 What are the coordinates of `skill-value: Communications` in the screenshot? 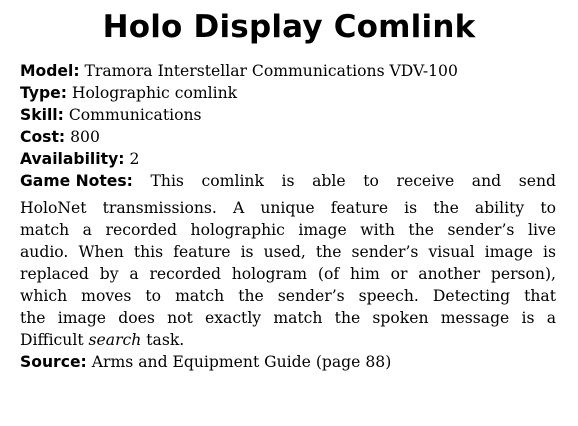 It's located at (135, 115).